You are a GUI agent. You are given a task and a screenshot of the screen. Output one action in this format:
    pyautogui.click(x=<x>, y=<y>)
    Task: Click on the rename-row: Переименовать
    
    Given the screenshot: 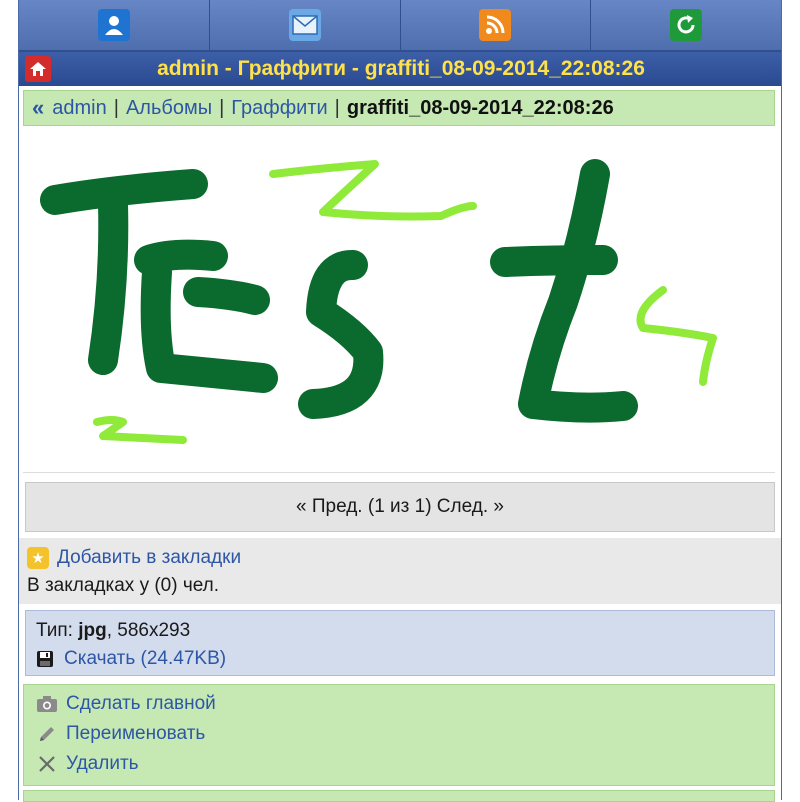 What is the action you would take?
    pyautogui.click(x=404, y=734)
    